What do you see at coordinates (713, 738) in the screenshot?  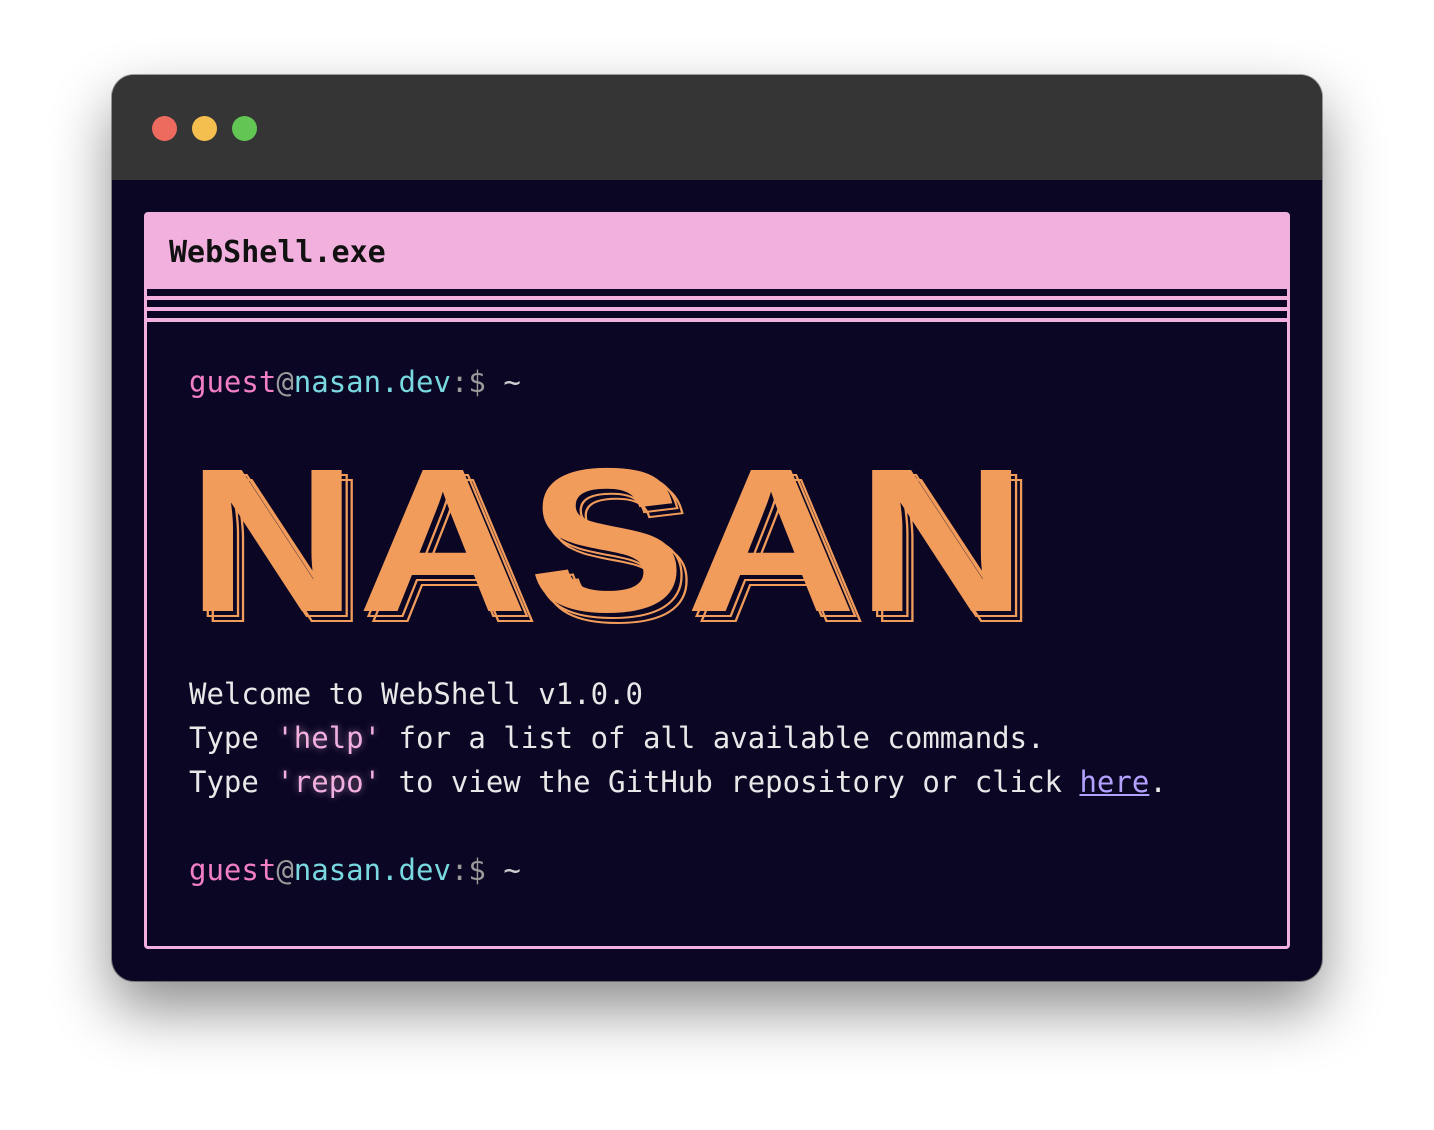 I see `help-hint-suffix: for a list of all available commands.` at bounding box center [713, 738].